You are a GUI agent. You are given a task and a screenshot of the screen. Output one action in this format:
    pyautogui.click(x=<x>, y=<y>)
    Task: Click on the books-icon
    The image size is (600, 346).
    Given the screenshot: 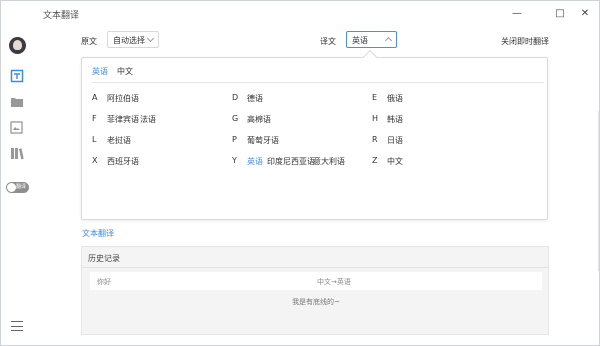 What is the action you would take?
    pyautogui.click(x=16, y=153)
    